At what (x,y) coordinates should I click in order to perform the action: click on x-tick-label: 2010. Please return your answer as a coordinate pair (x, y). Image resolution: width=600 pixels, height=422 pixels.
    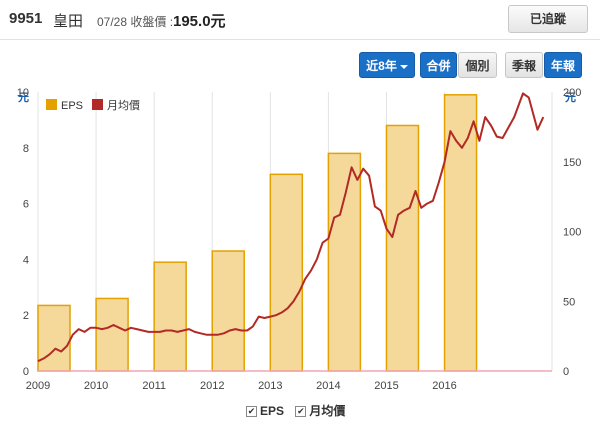
    Looking at the image, I should click on (96, 386).